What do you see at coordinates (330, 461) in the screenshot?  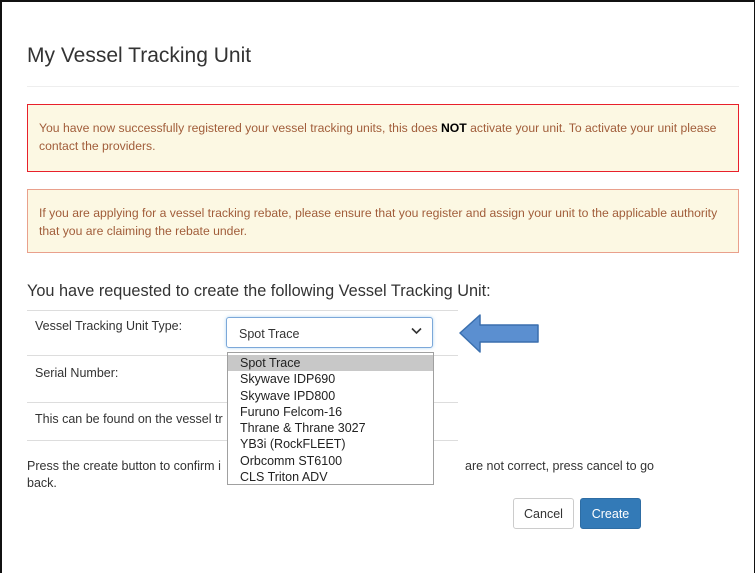 I see `dropdown-option: Orbcomm ST6100` at bounding box center [330, 461].